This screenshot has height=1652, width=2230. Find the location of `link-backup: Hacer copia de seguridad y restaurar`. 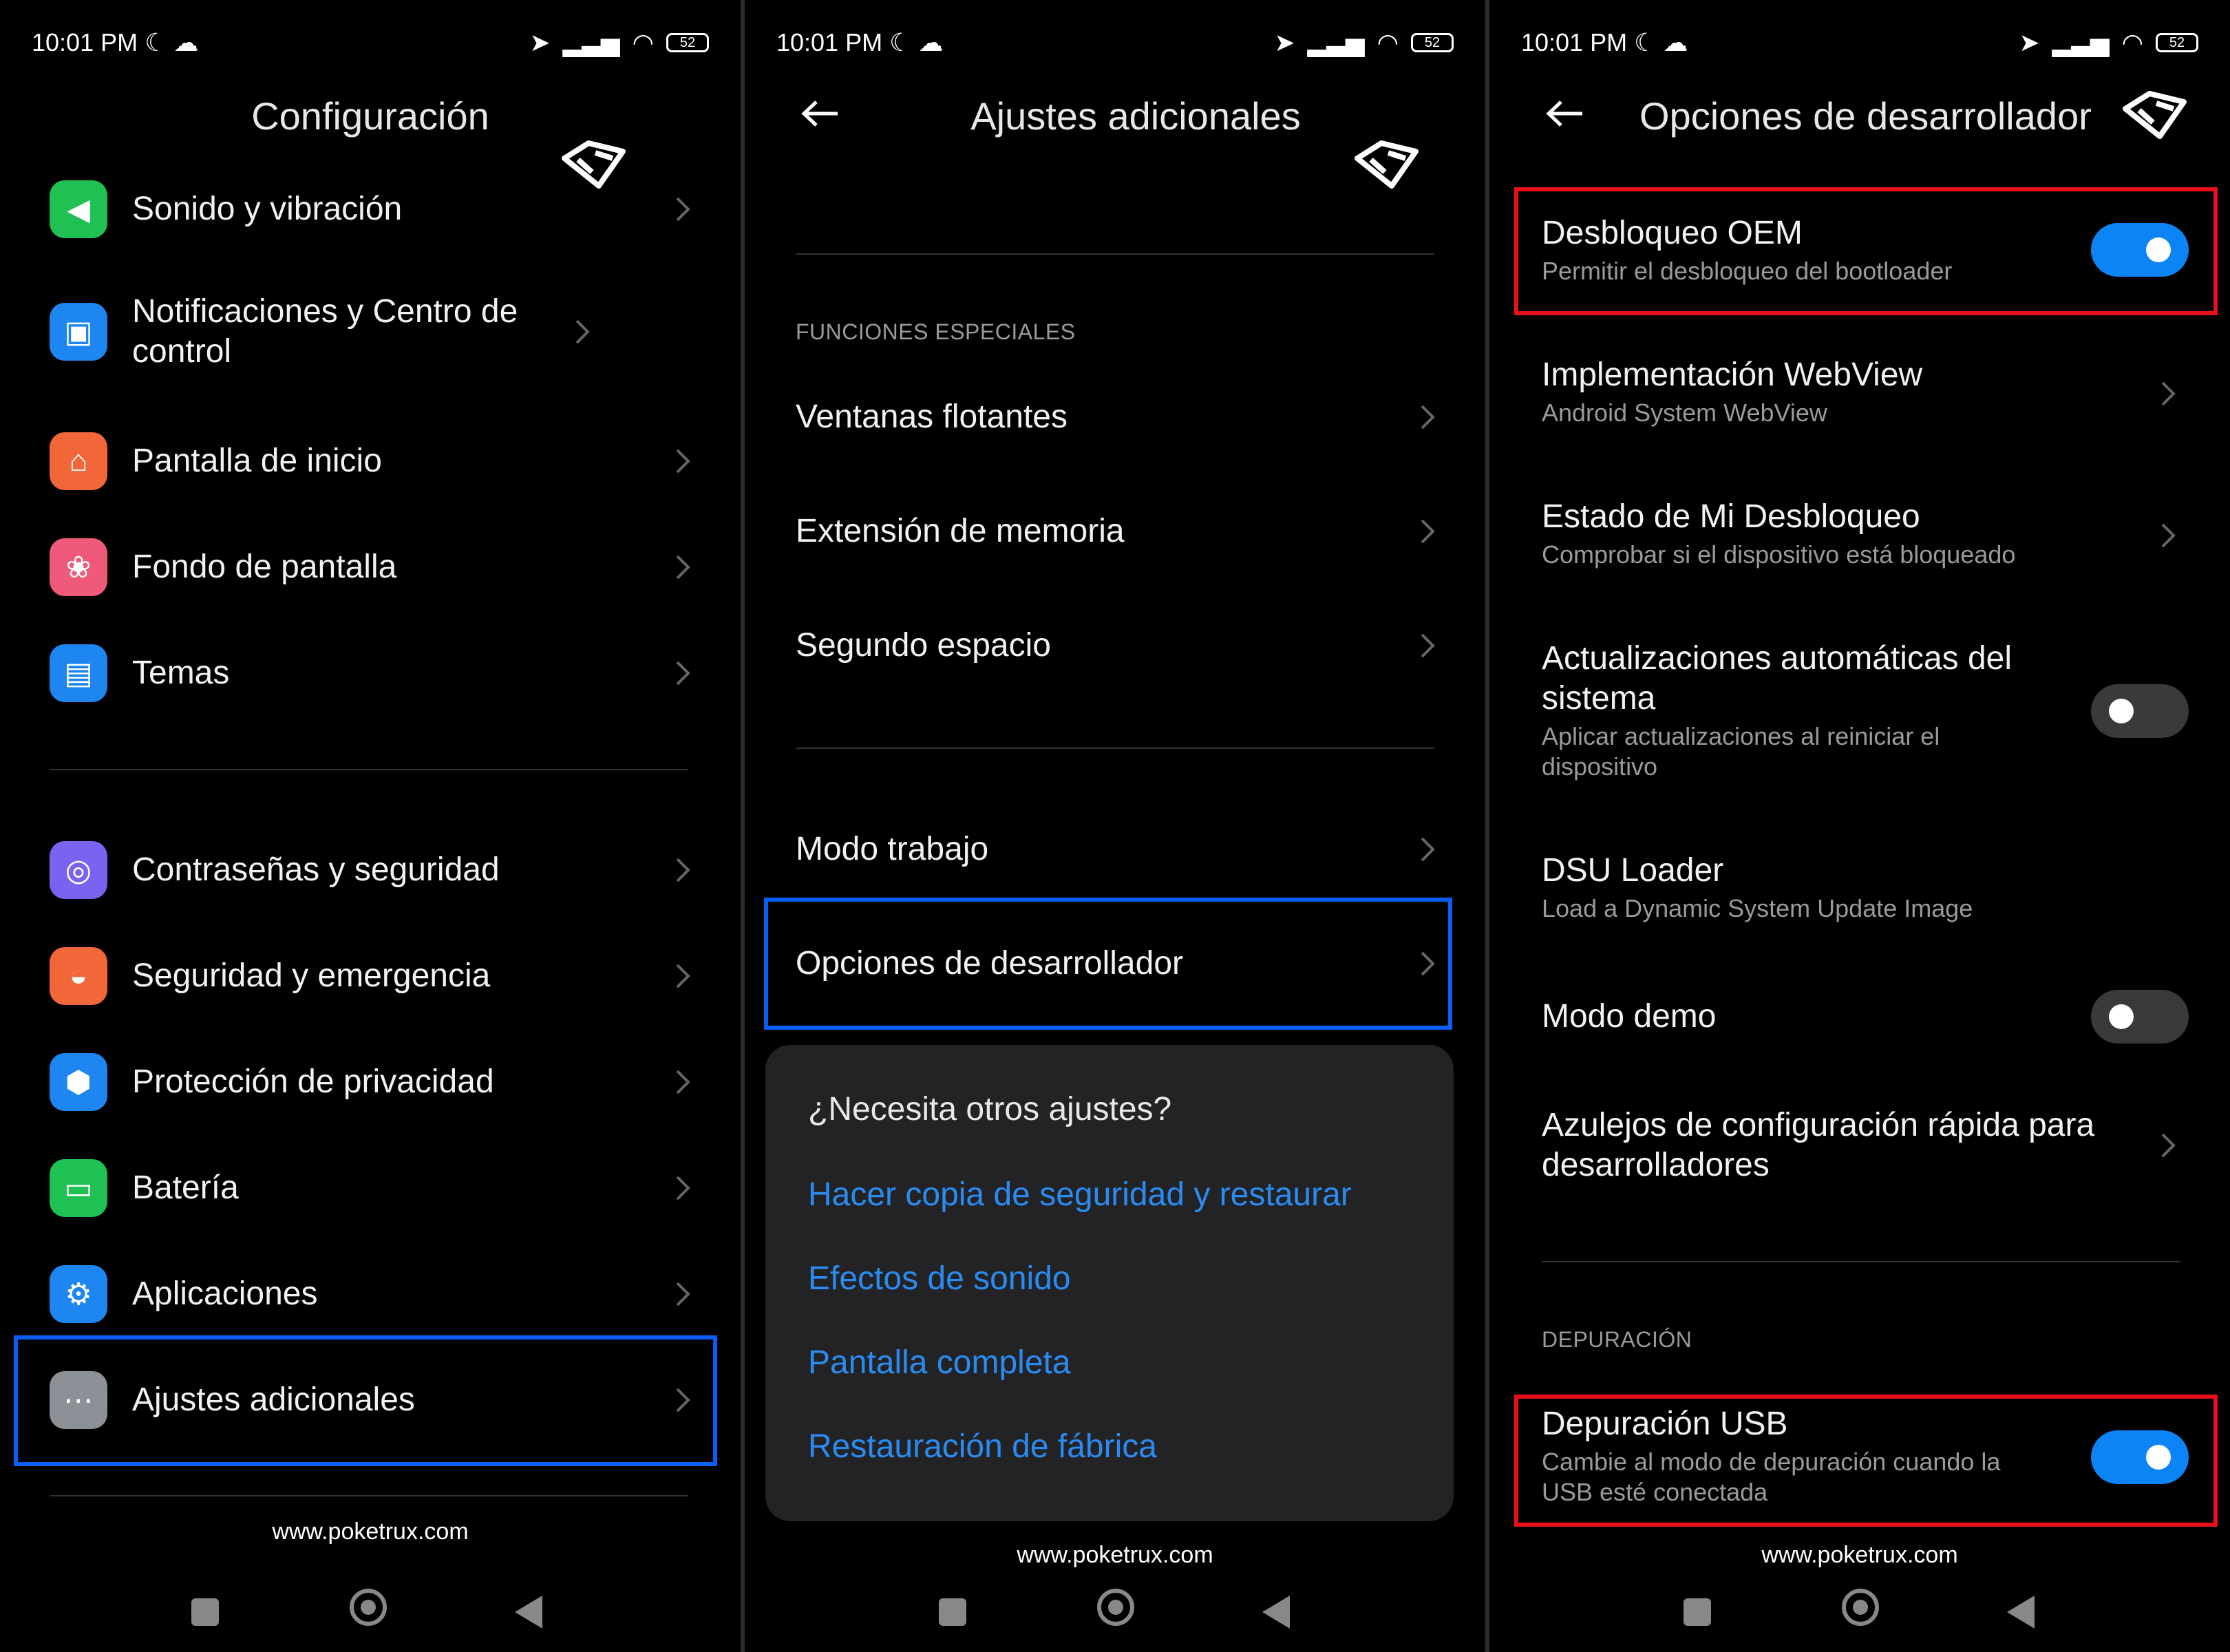

link-backup: Hacer copia de seguridad y restaurar is located at coordinates (1080, 1195).